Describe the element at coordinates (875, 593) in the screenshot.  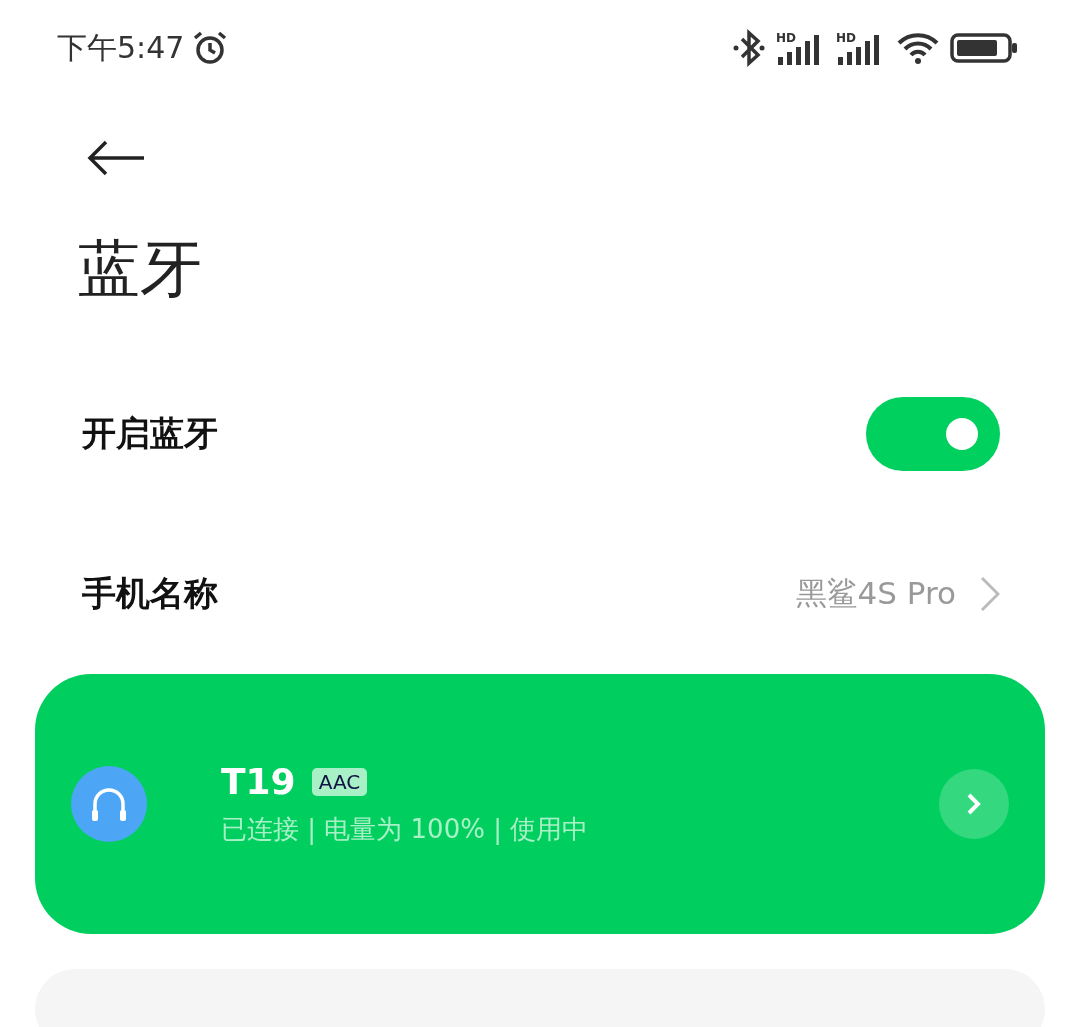
I see `phone-name-value: 黑鲨4S Pro` at that location.